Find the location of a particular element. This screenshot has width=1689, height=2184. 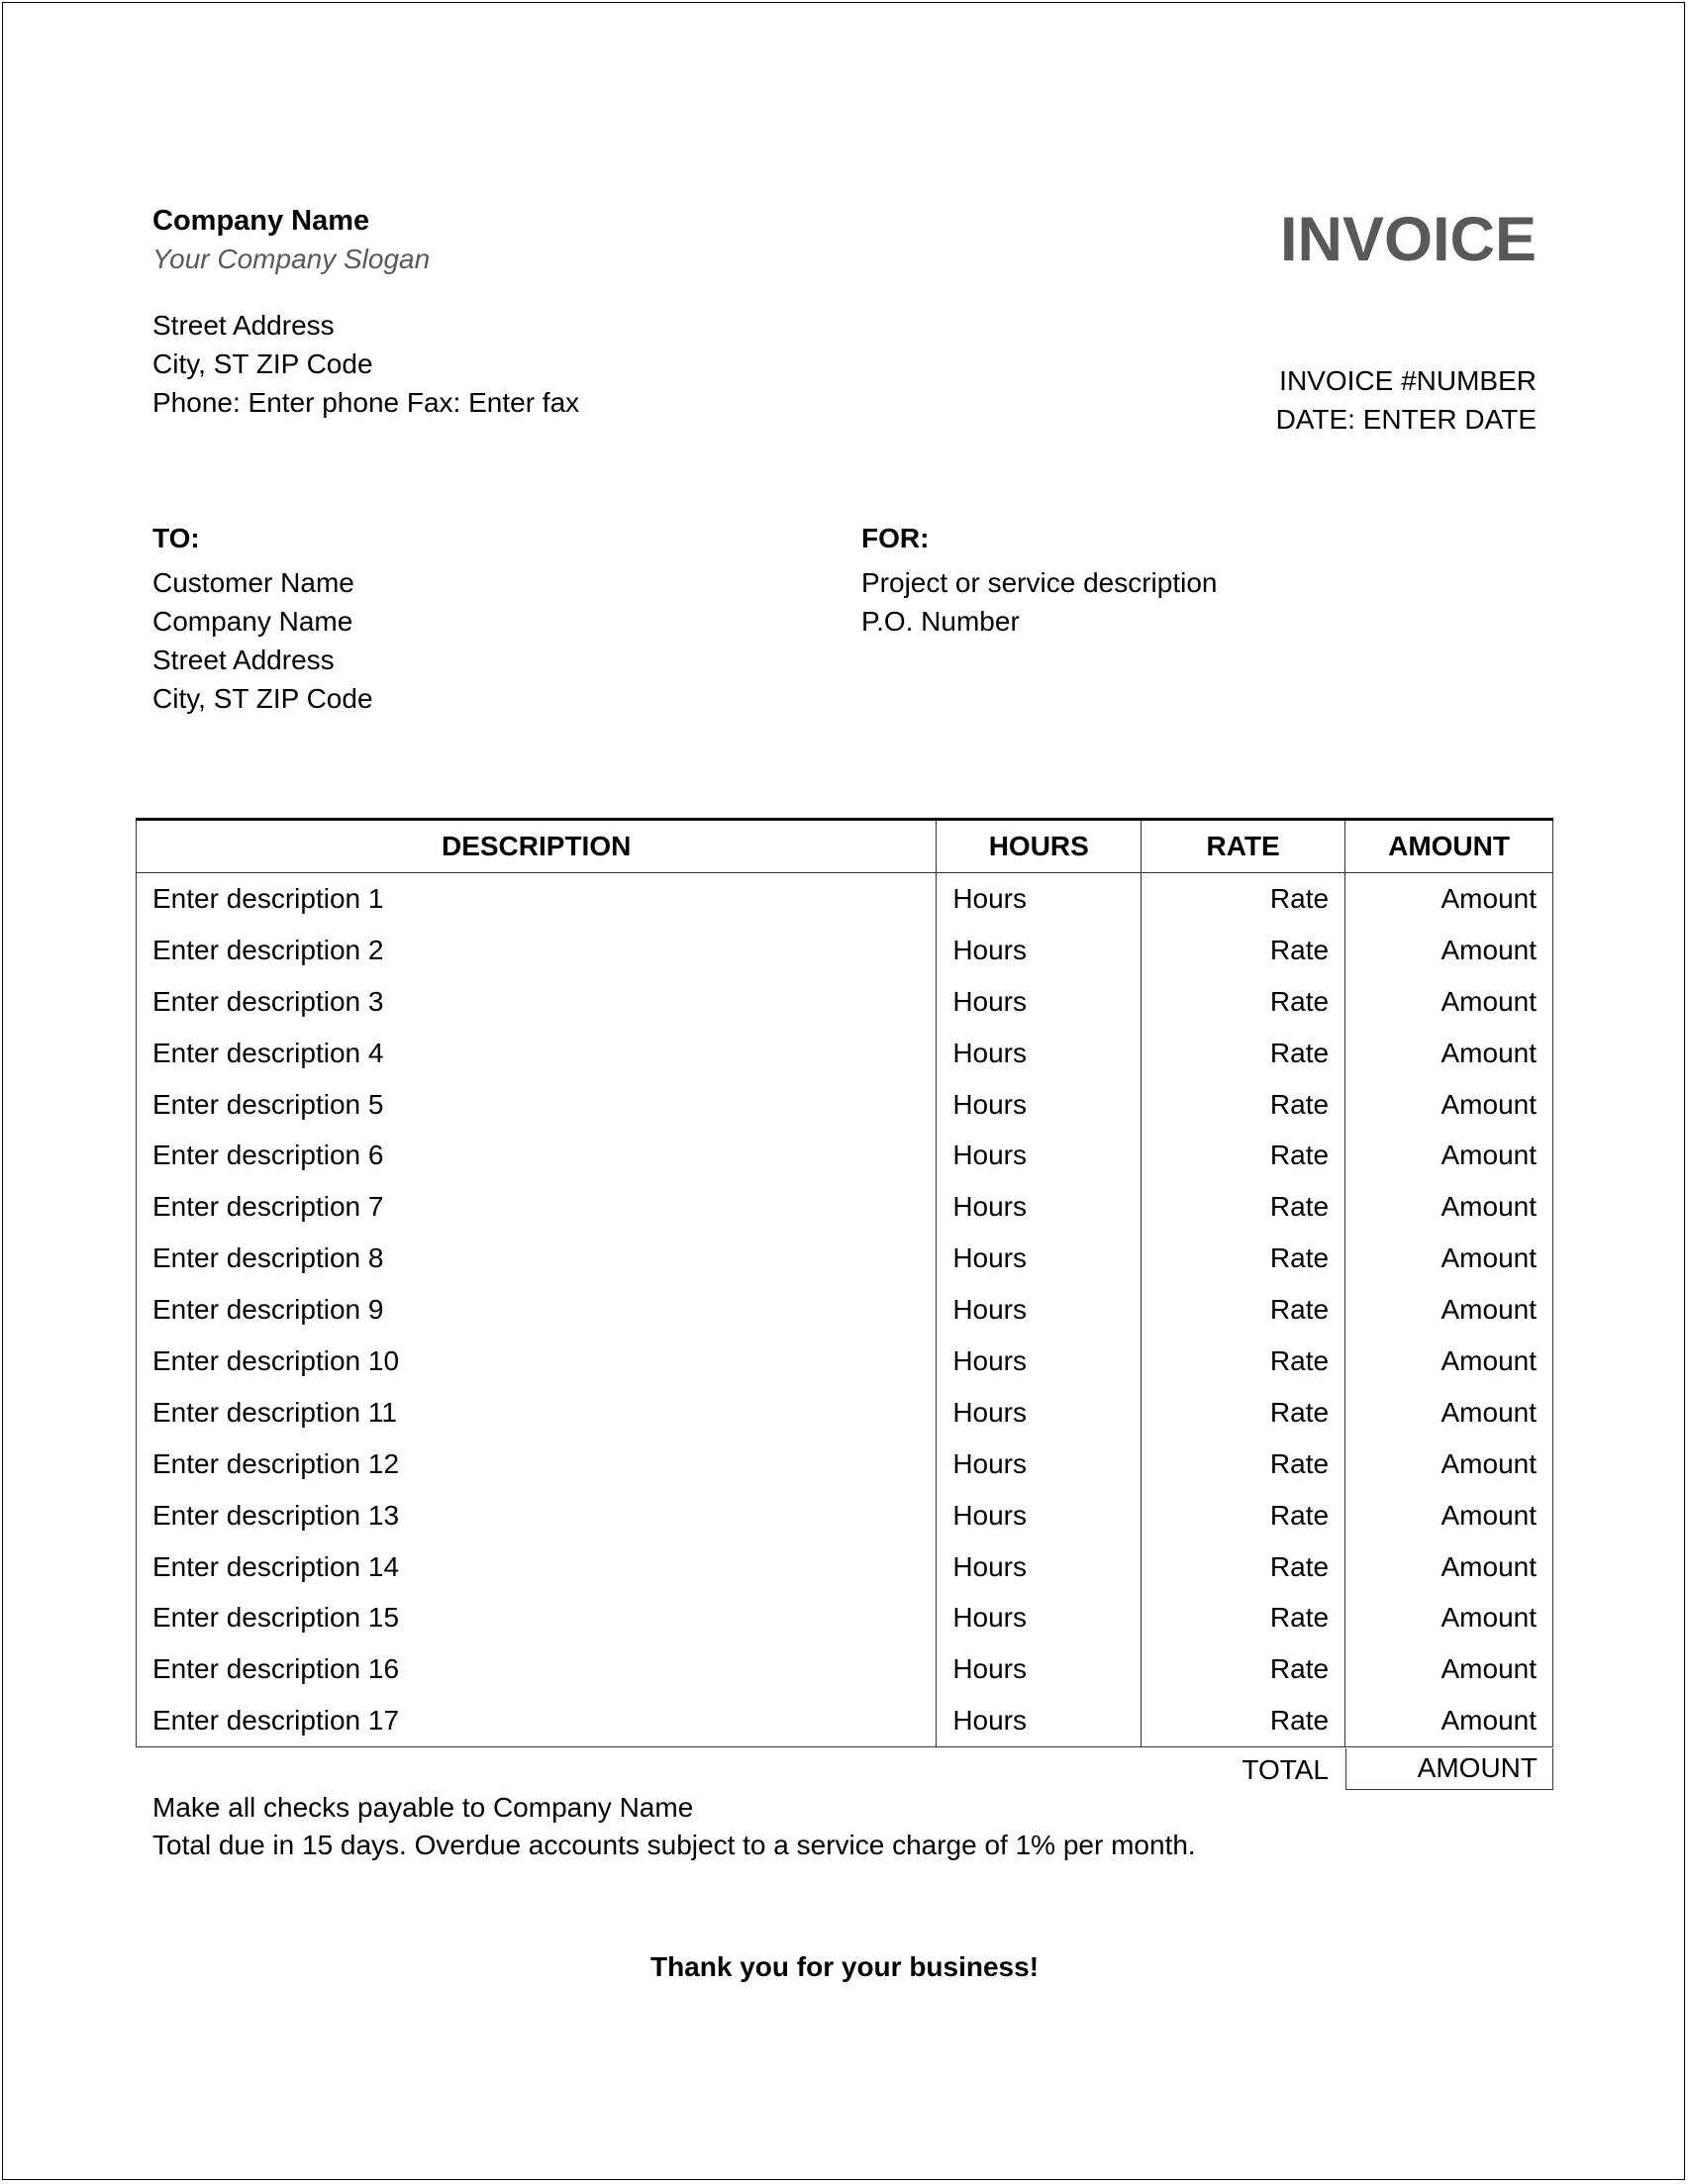

row-description: Enter description 14 is located at coordinates (536, 1566).